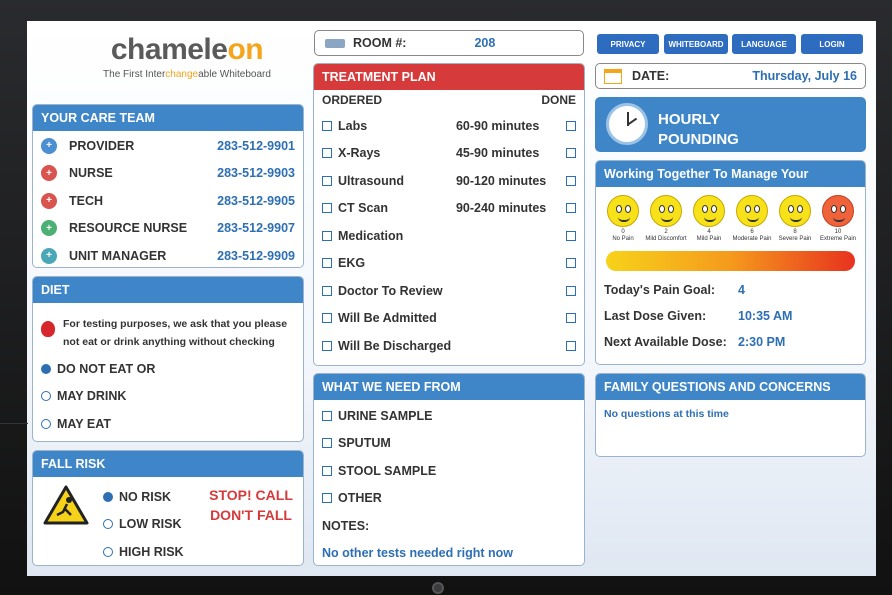 The image size is (892, 595). Describe the element at coordinates (696, 44) in the screenshot. I see `whiteboard-button: WHITEBOARD` at that location.